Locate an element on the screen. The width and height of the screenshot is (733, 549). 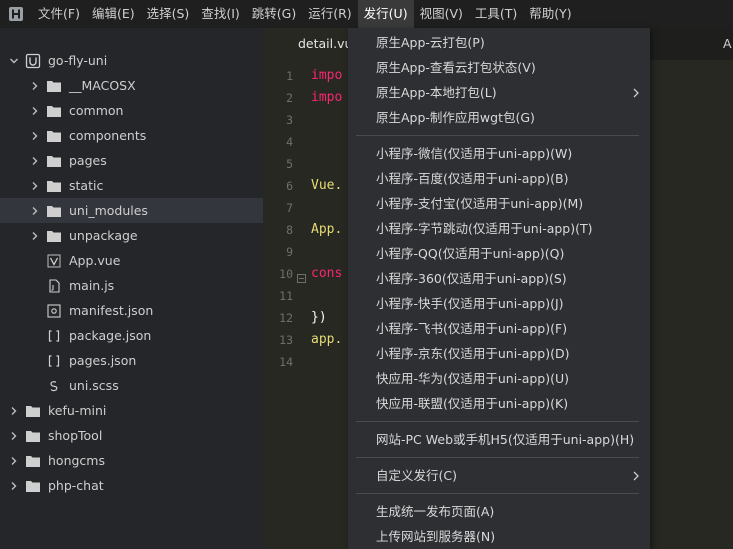
hbuilder-logo-icon is located at coordinates (16, 14).